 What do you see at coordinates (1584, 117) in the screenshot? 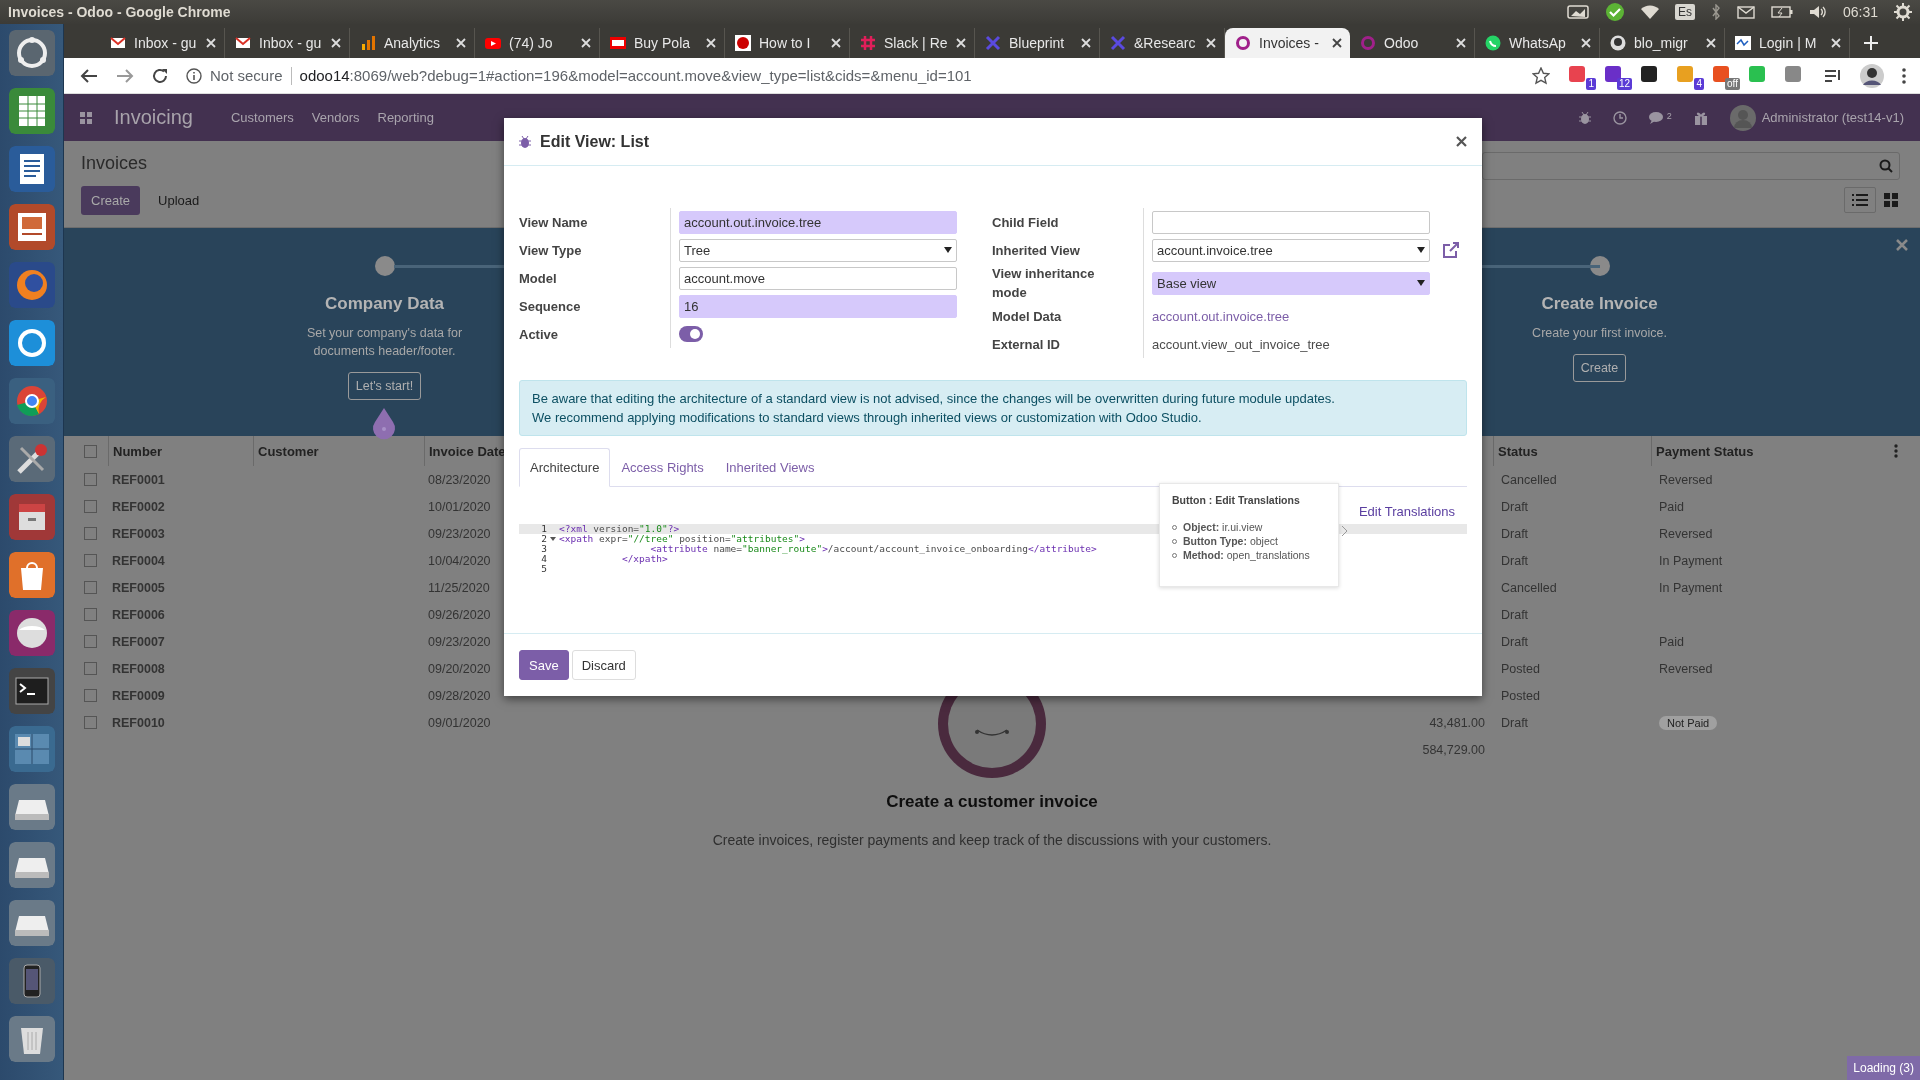
I see `bug-icon` at bounding box center [1584, 117].